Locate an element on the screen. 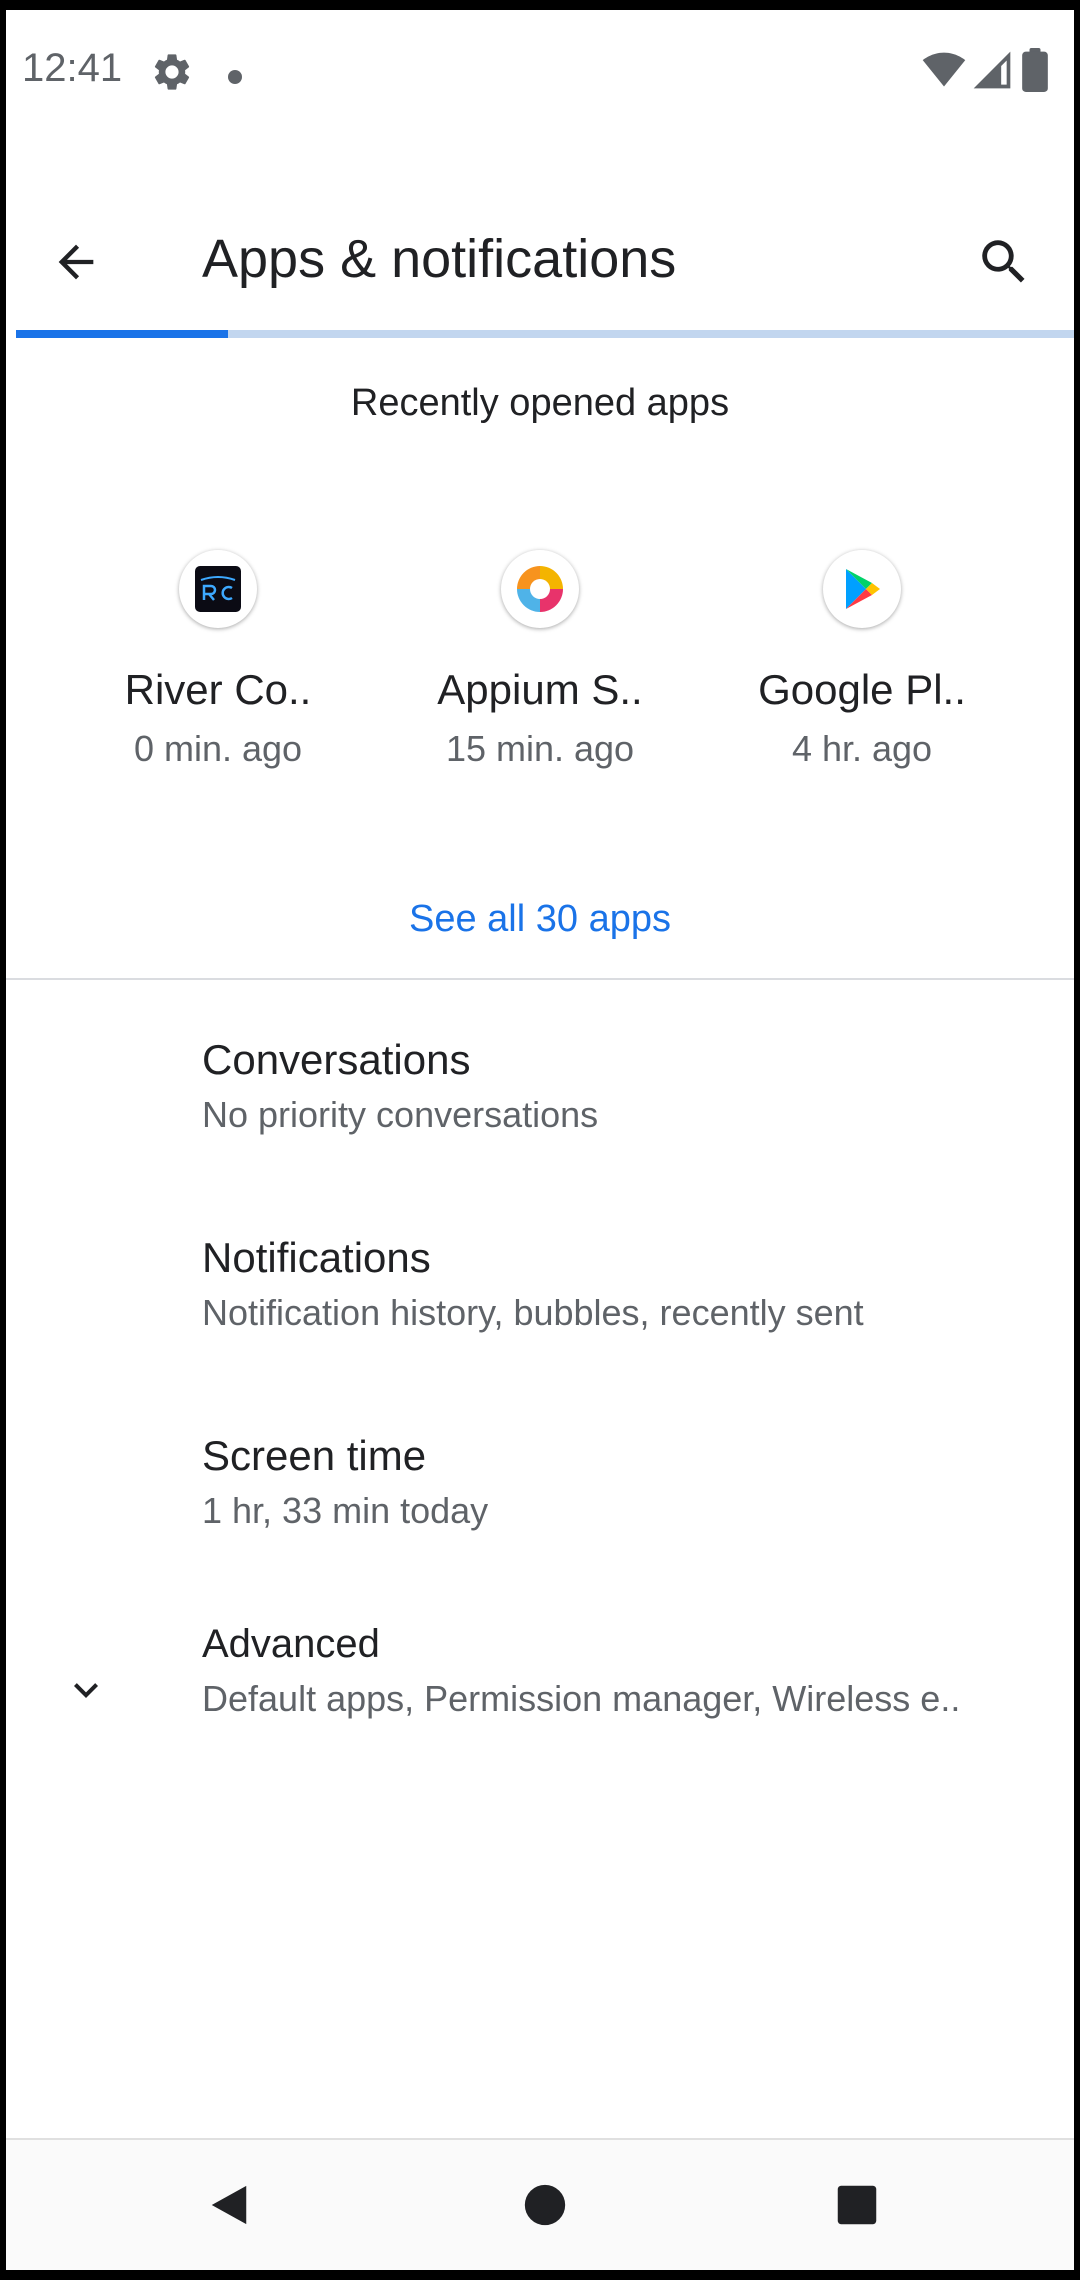 This screenshot has height=2280, width=1080. nav-home-button is located at coordinates (545, 2205).